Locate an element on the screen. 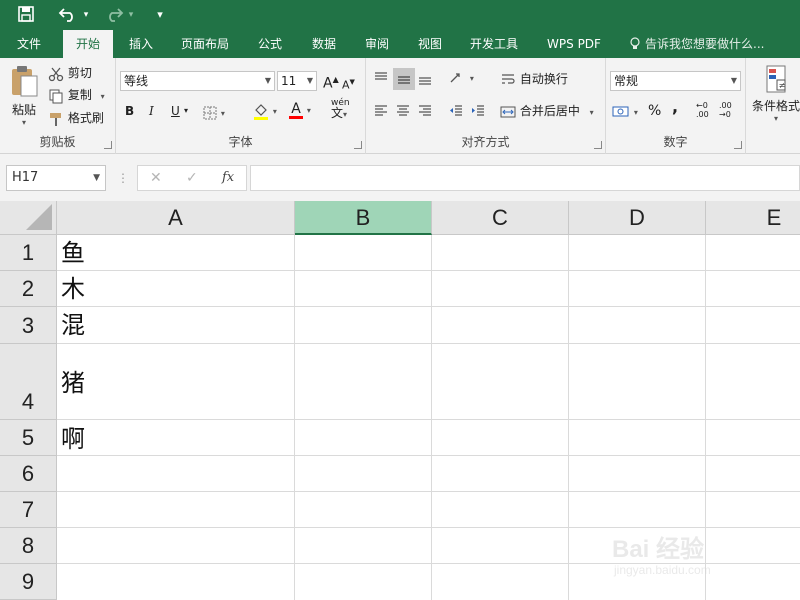  row-header-3: 3 is located at coordinates (28, 325).